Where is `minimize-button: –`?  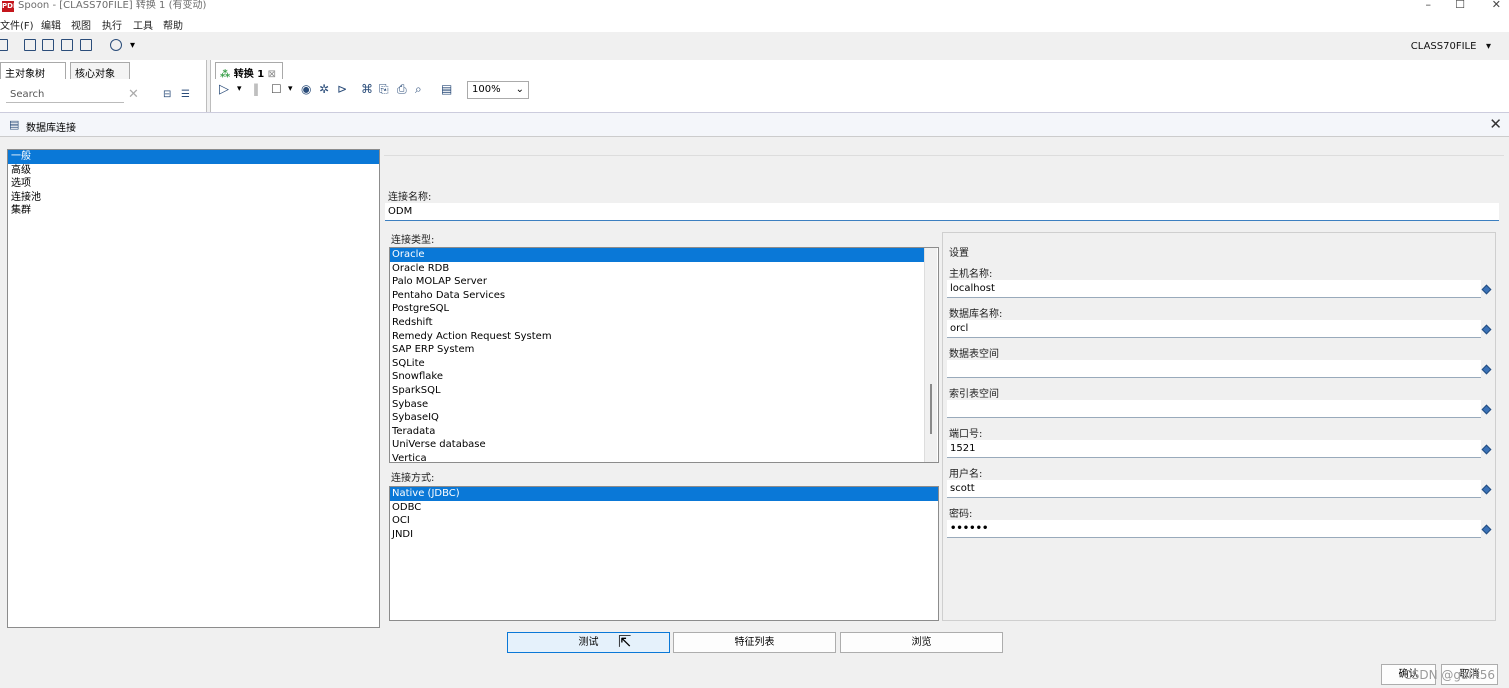 minimize-button: – is located at coordinates (1429, 5).